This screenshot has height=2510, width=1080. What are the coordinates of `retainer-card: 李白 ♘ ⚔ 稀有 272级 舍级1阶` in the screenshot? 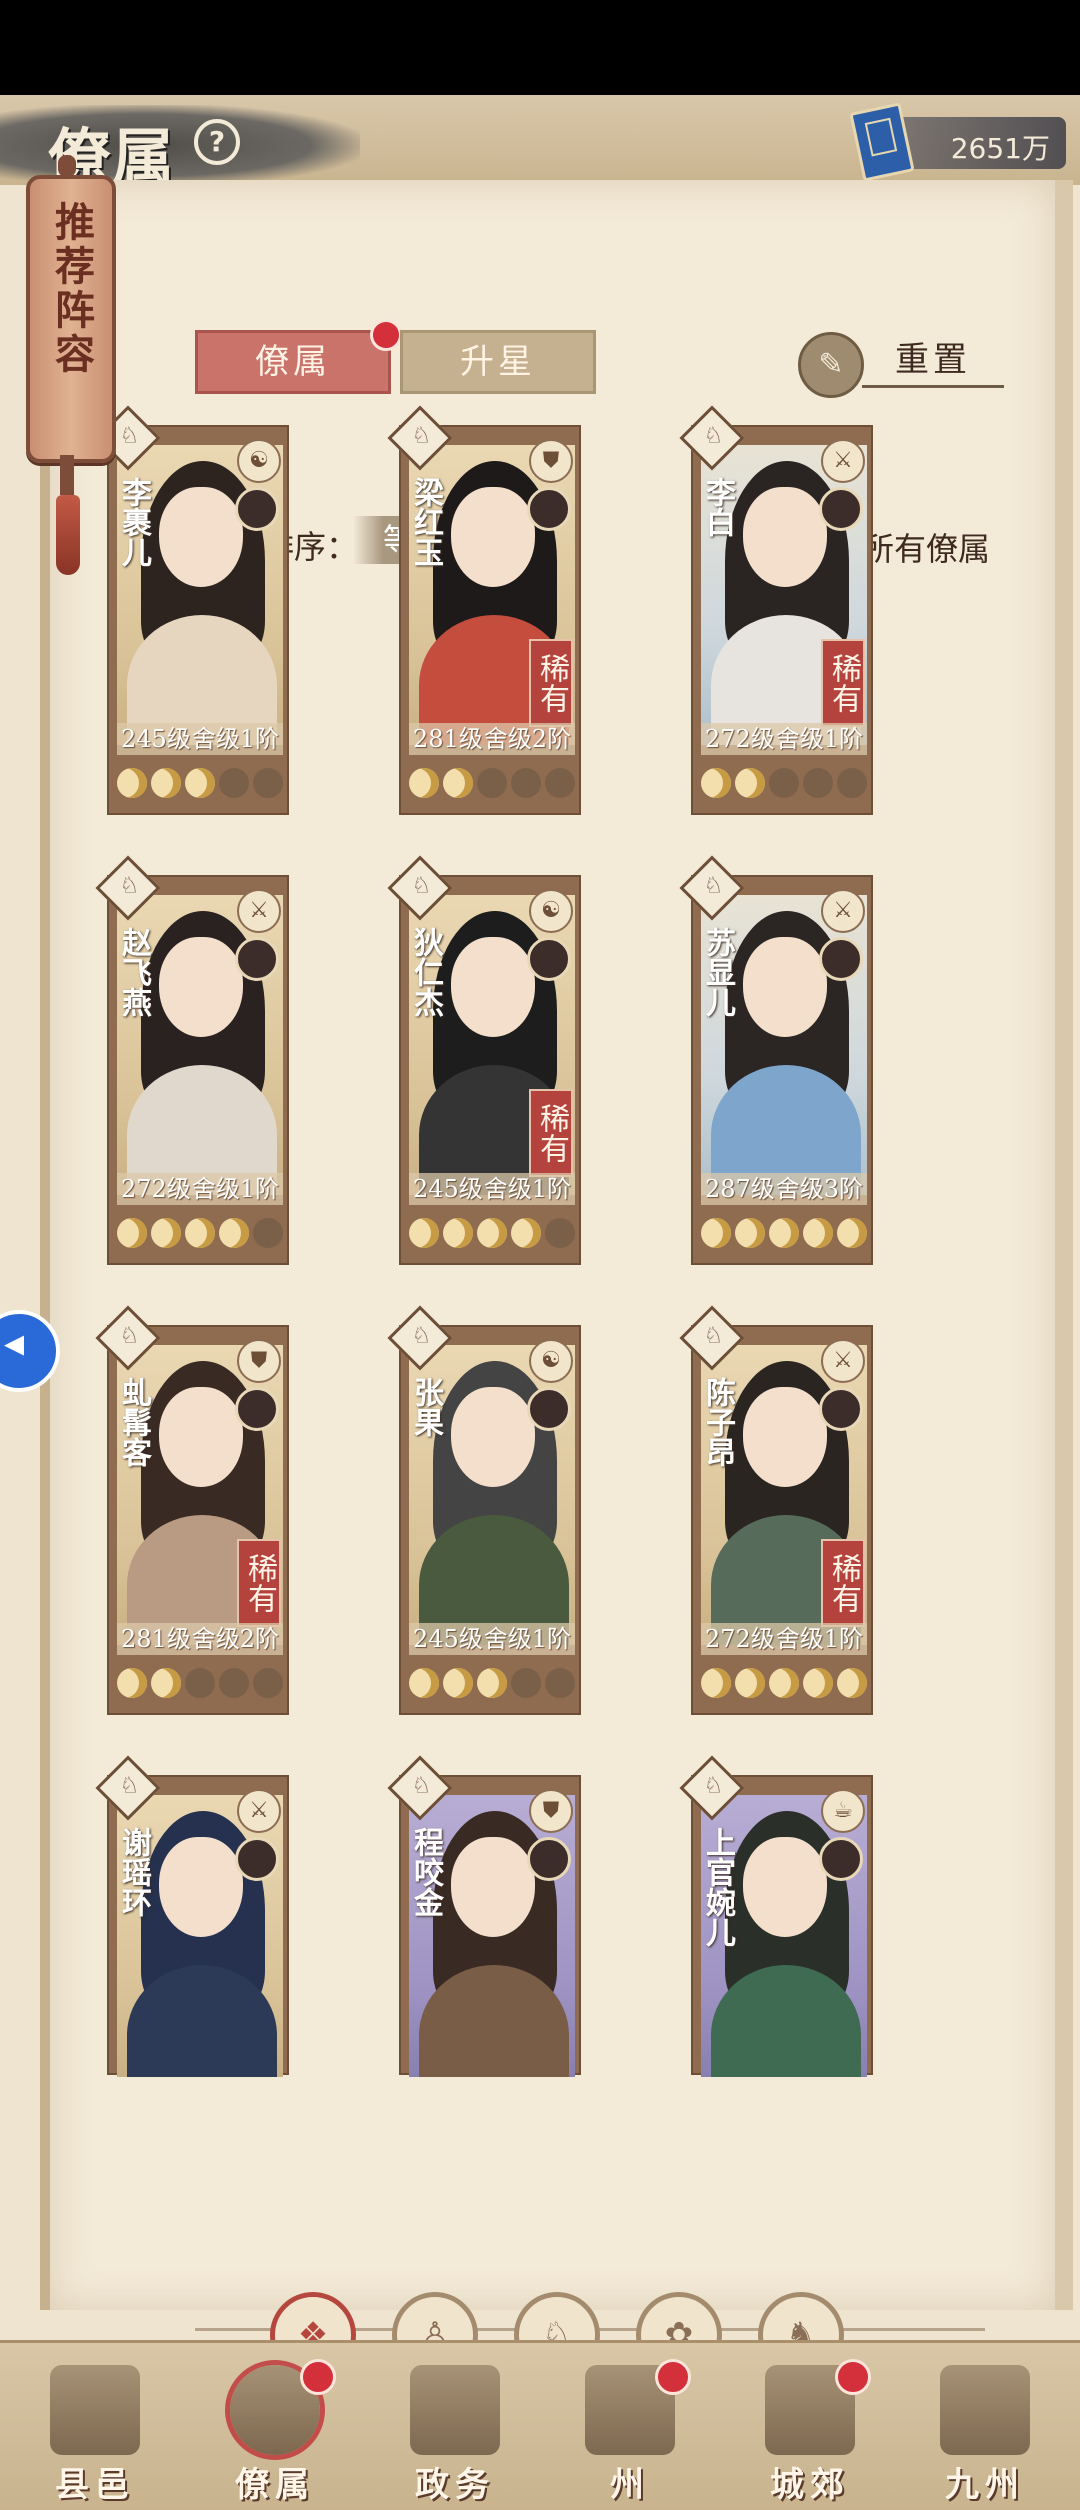 It's located at (776, 610).